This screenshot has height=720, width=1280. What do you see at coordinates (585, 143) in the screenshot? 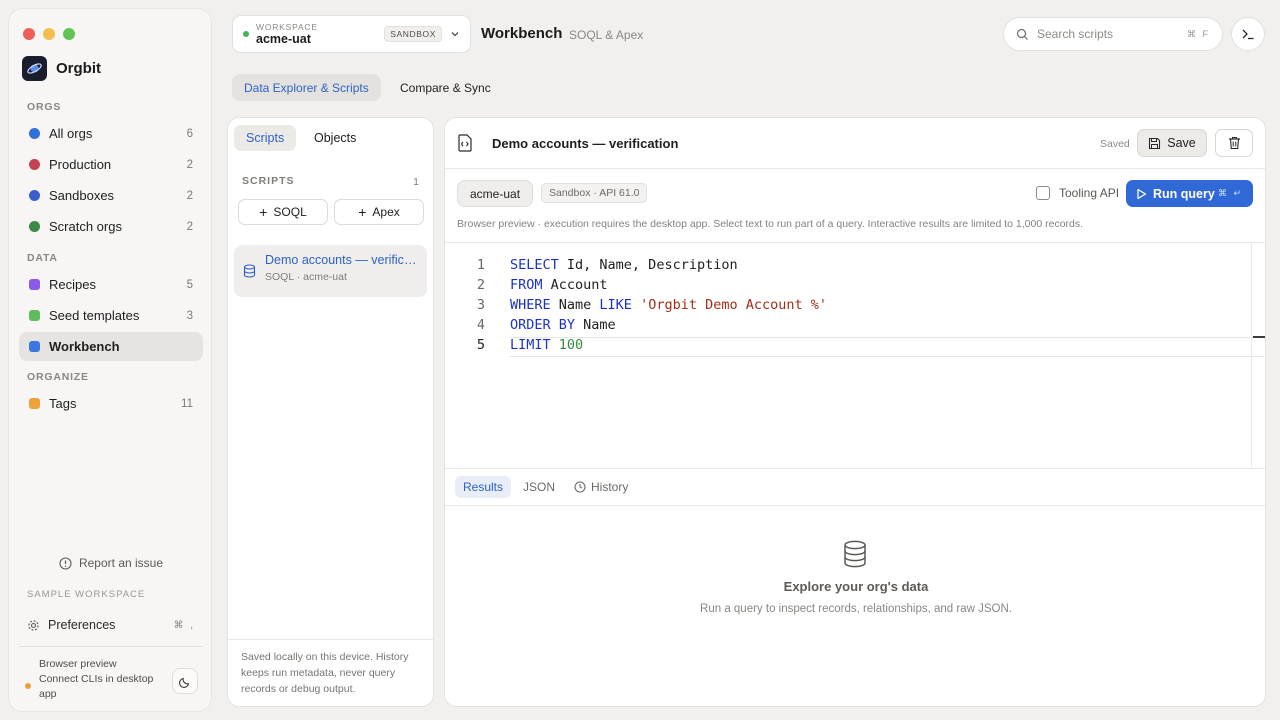
I see `script-title: Demo accounts — verification` at bounding box center [585, 143].